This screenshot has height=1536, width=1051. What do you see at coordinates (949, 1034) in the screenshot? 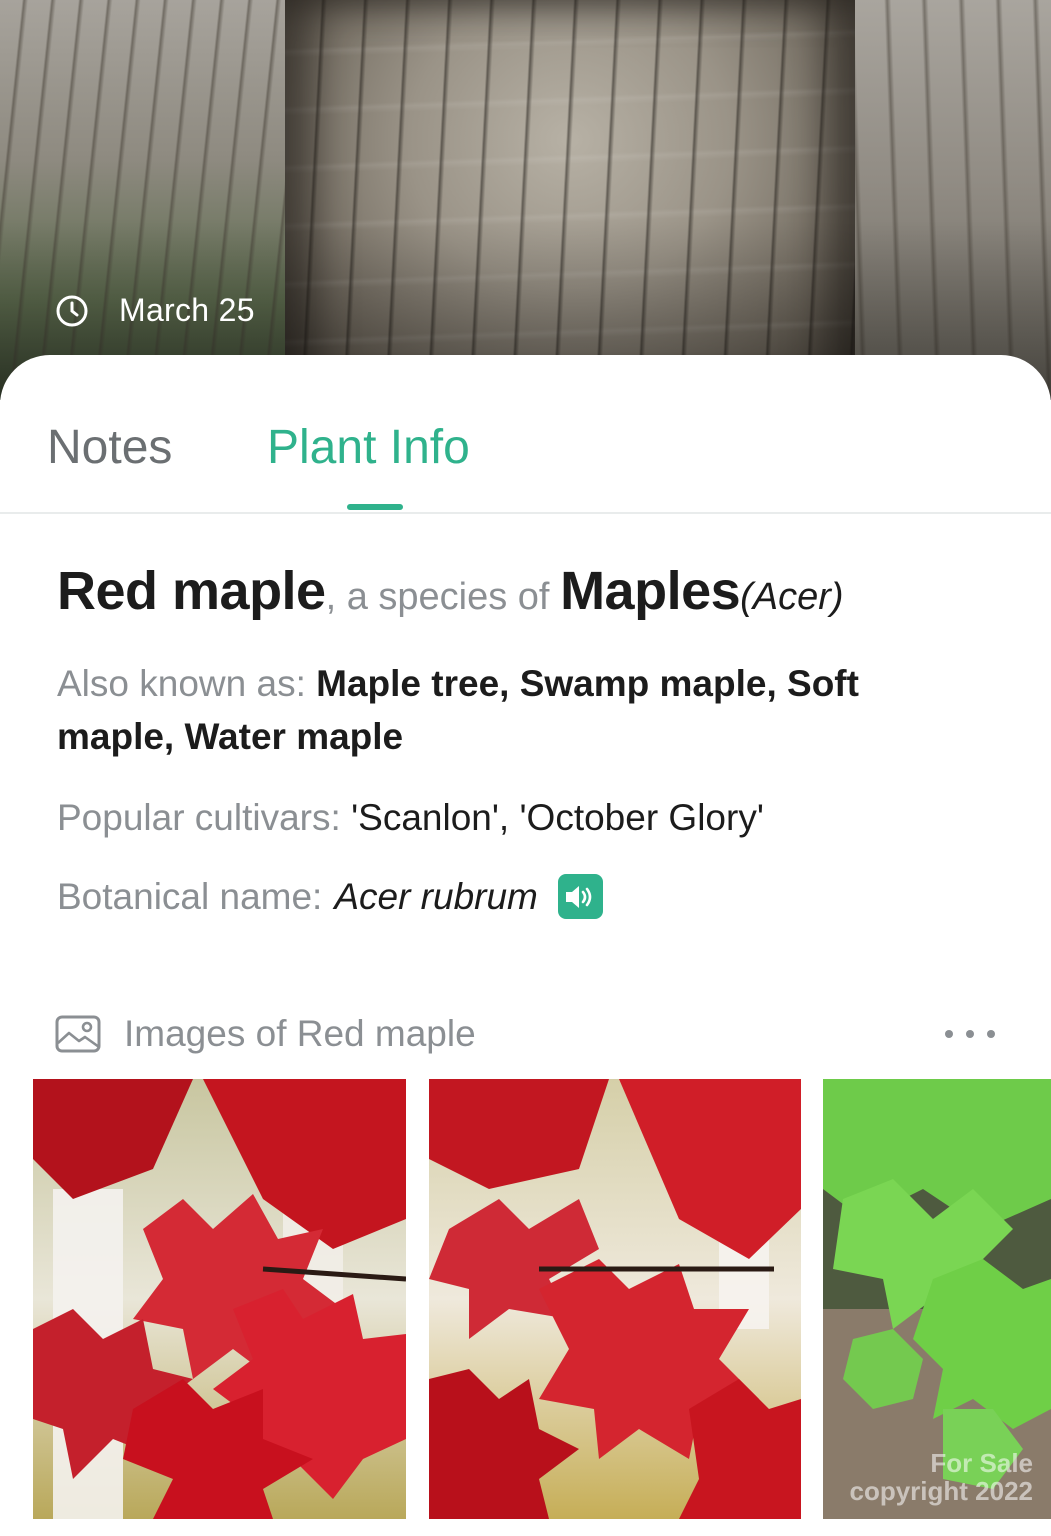
I see `more-horizontal-icon` at bounding box center [949, 1034].